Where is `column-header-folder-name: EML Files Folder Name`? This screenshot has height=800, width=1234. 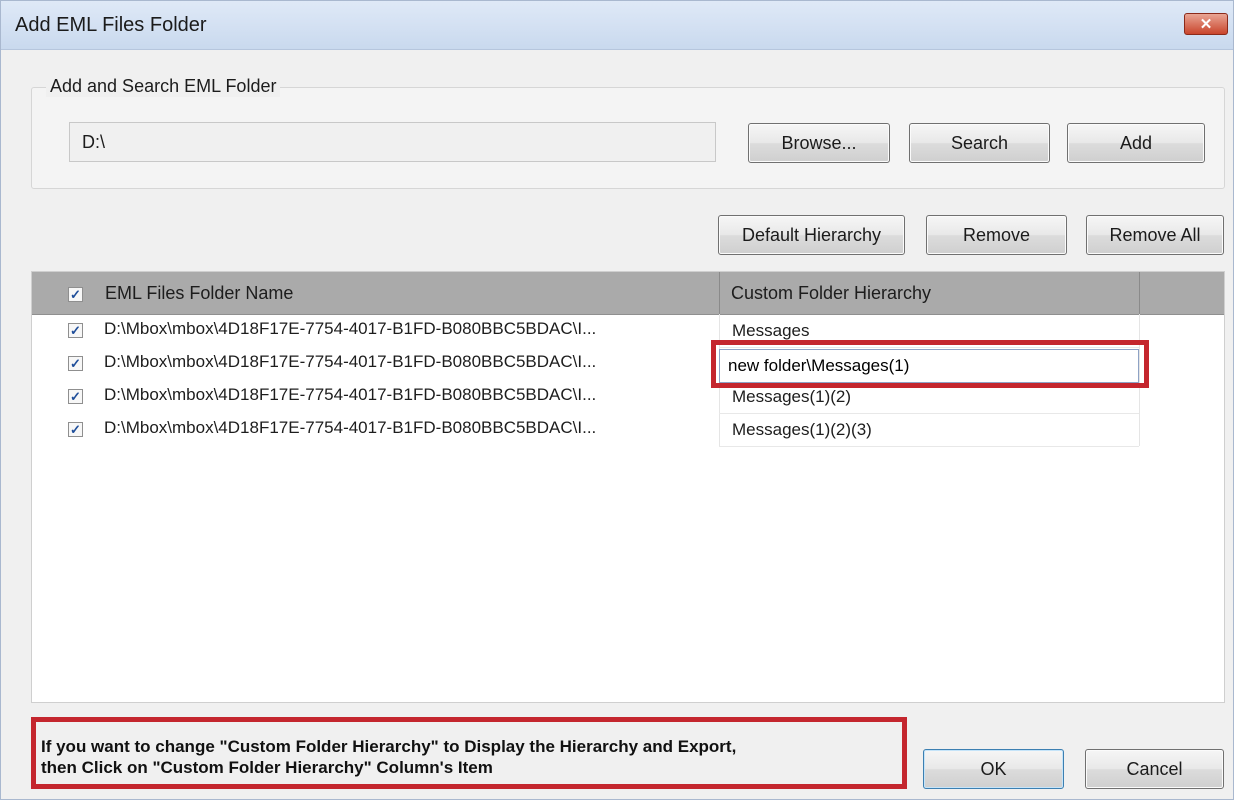
column-header-folder-name: EML Files Folder Name is located at coordinates (405, 293).